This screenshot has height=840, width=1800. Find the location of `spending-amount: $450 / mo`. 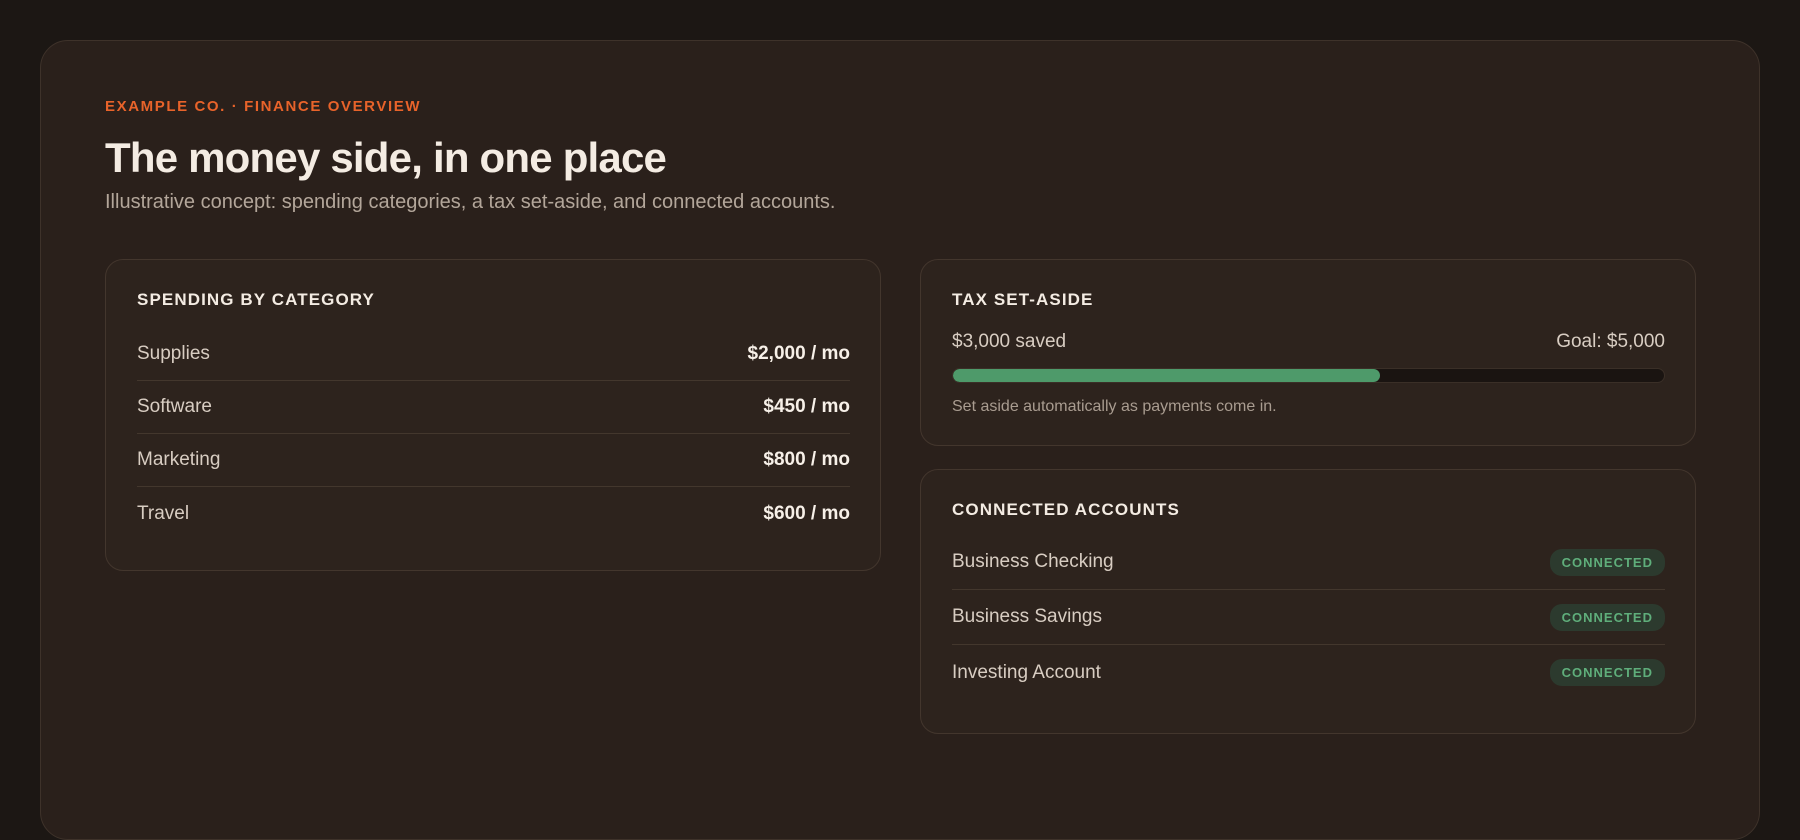

spending-amount: $450 / mo is located at coordinates (806, 406).